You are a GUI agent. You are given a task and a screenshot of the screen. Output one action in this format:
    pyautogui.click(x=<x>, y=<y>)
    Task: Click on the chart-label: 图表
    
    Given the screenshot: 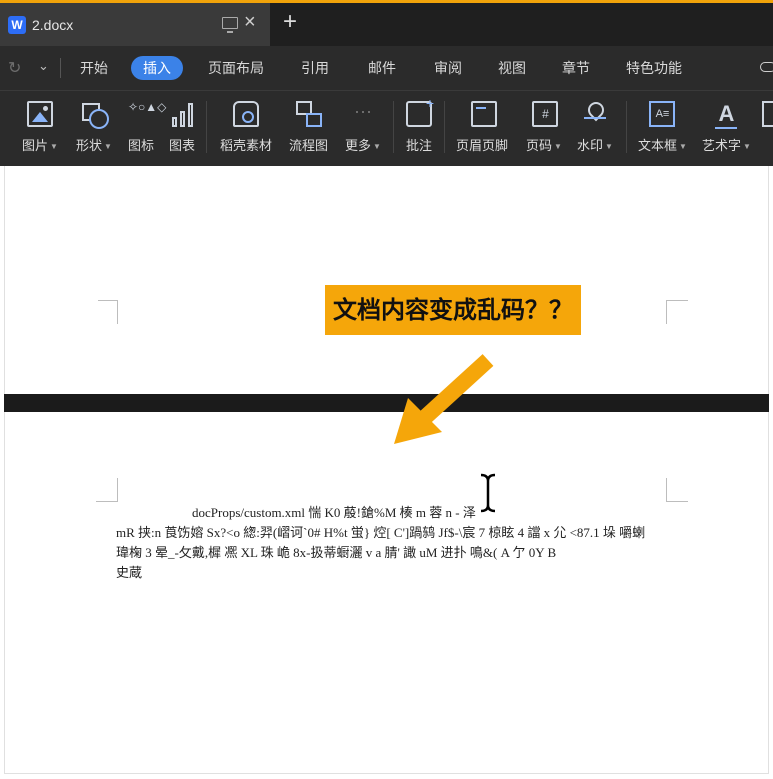 What is the action you would take?
    pyautogui.click(x=182, y=145)
    